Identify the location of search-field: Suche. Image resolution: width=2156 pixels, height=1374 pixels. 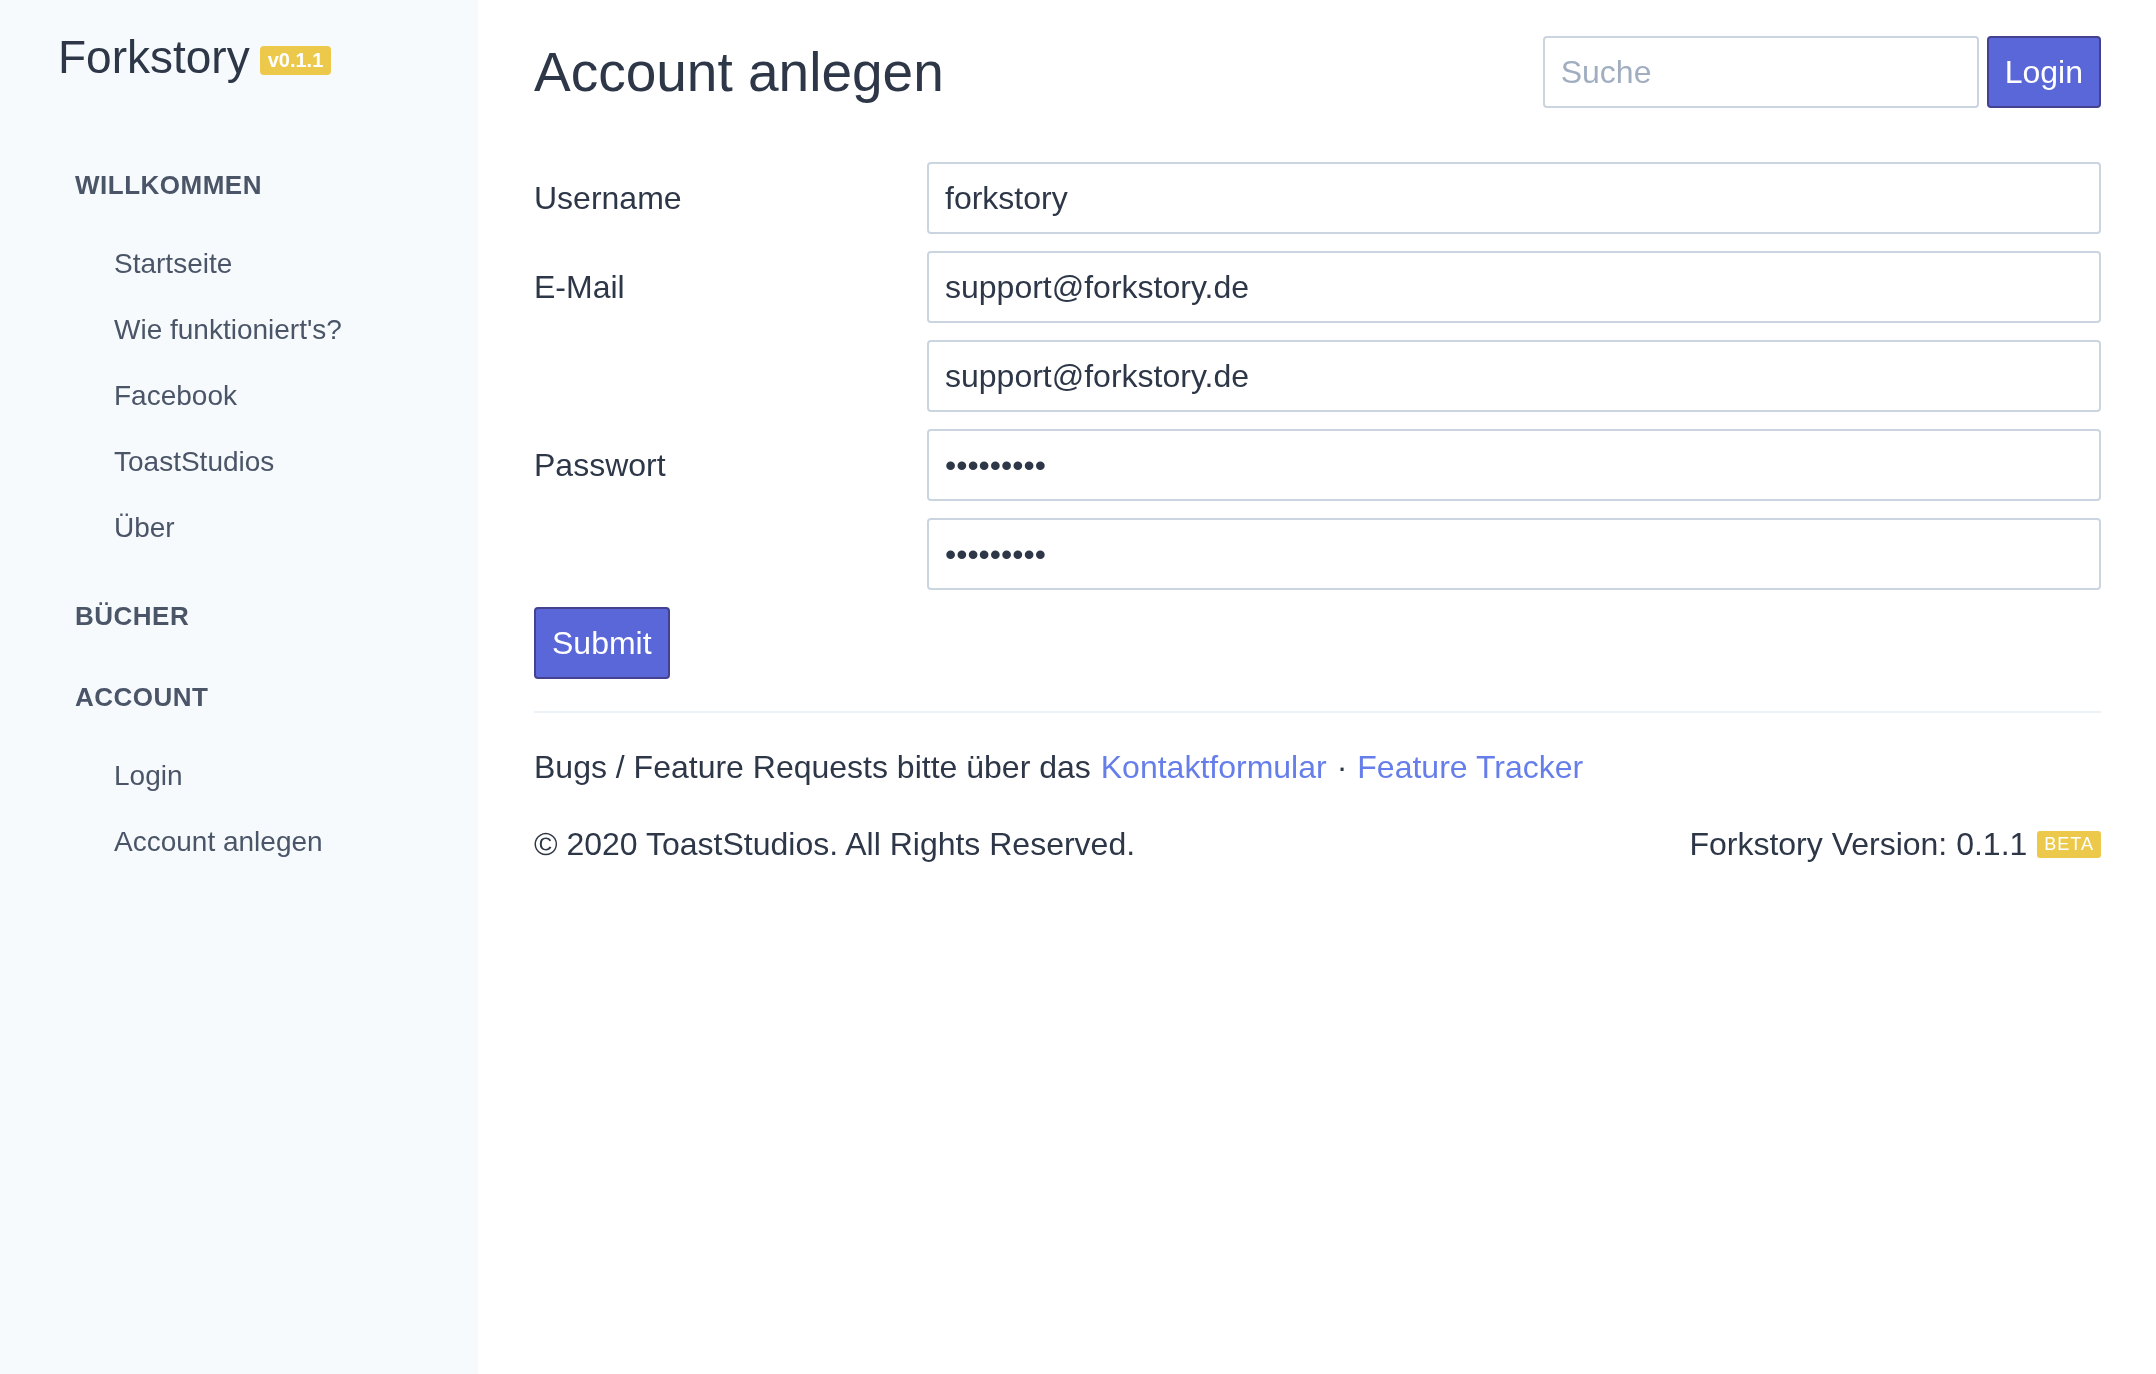
(1760, 72).